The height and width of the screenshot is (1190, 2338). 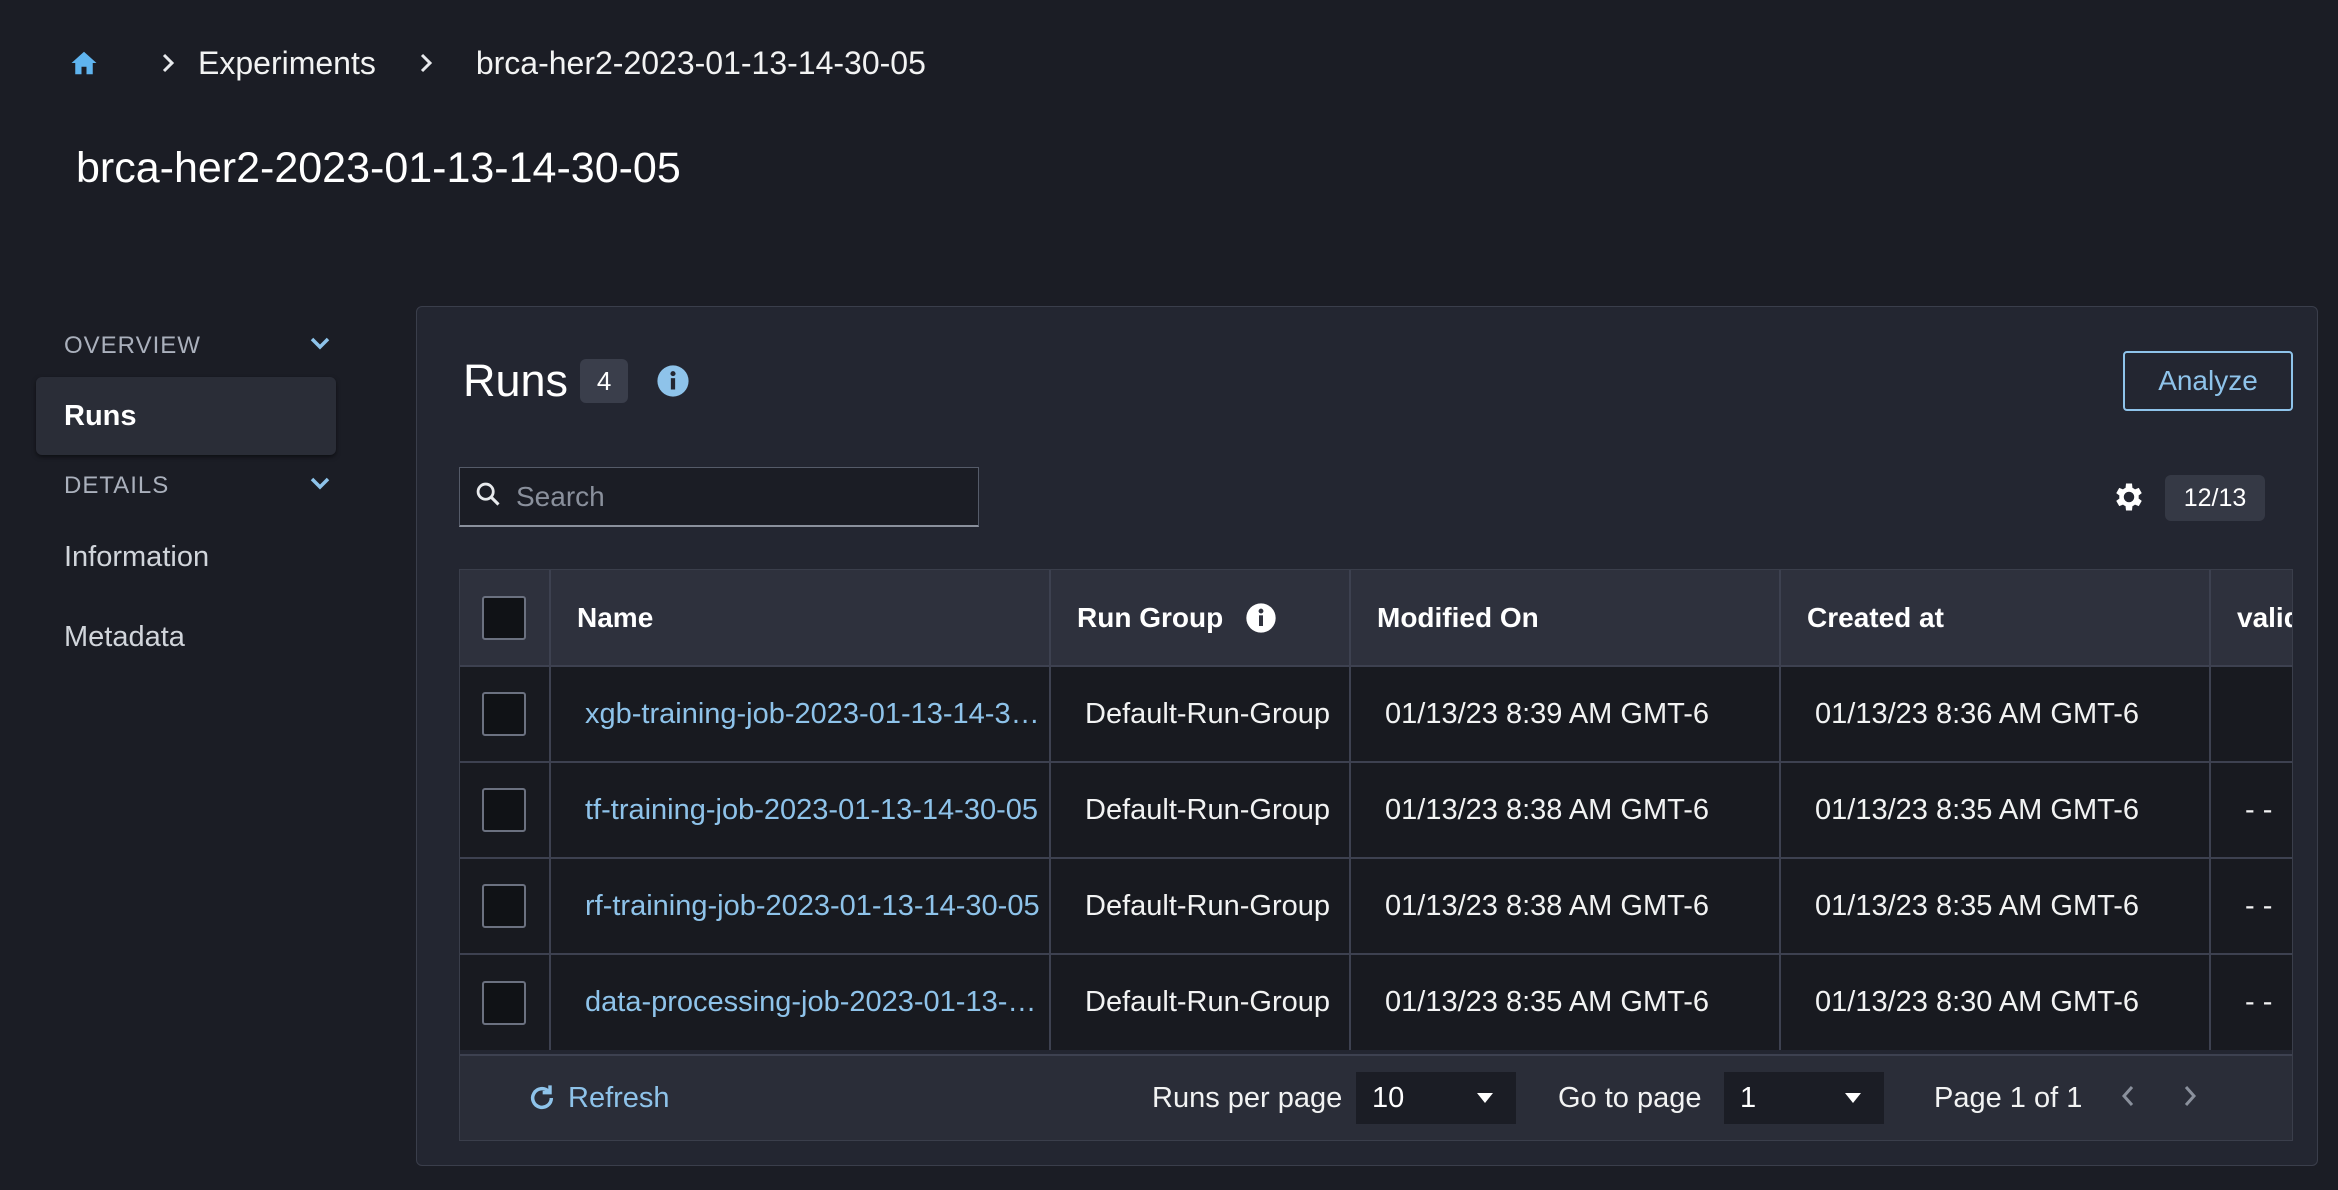 What do you see at coordinates (1748, 1097) in the screenshot?
I see `select-value: 1` at bounding box center [1748, 1097].